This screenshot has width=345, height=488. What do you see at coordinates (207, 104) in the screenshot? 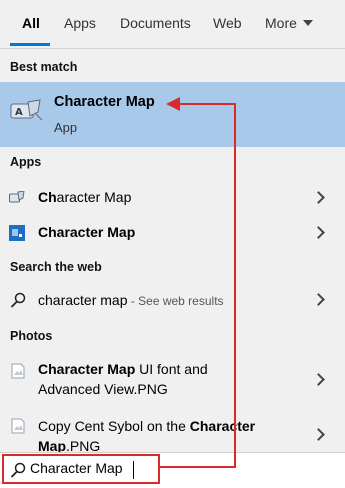
I see `annotation-line-top` at bounding box center [207, 104].